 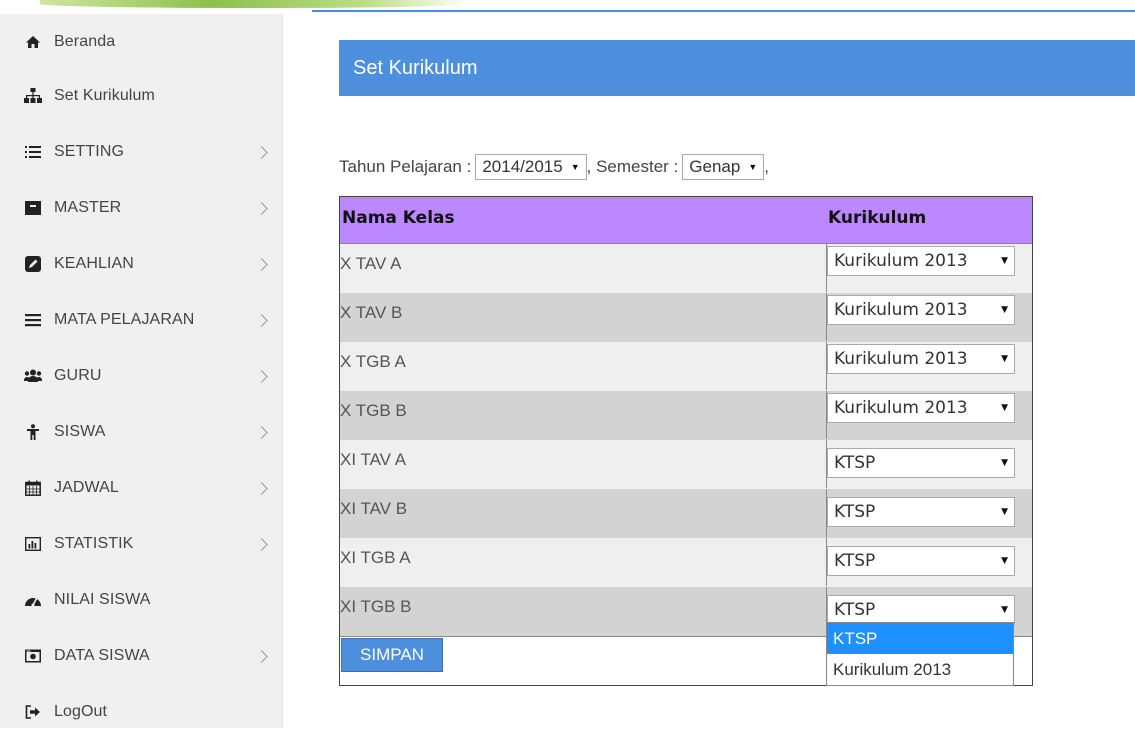 I want to click on table-row: XI TGB A KTSP ▼, so click(x=686, y=563).